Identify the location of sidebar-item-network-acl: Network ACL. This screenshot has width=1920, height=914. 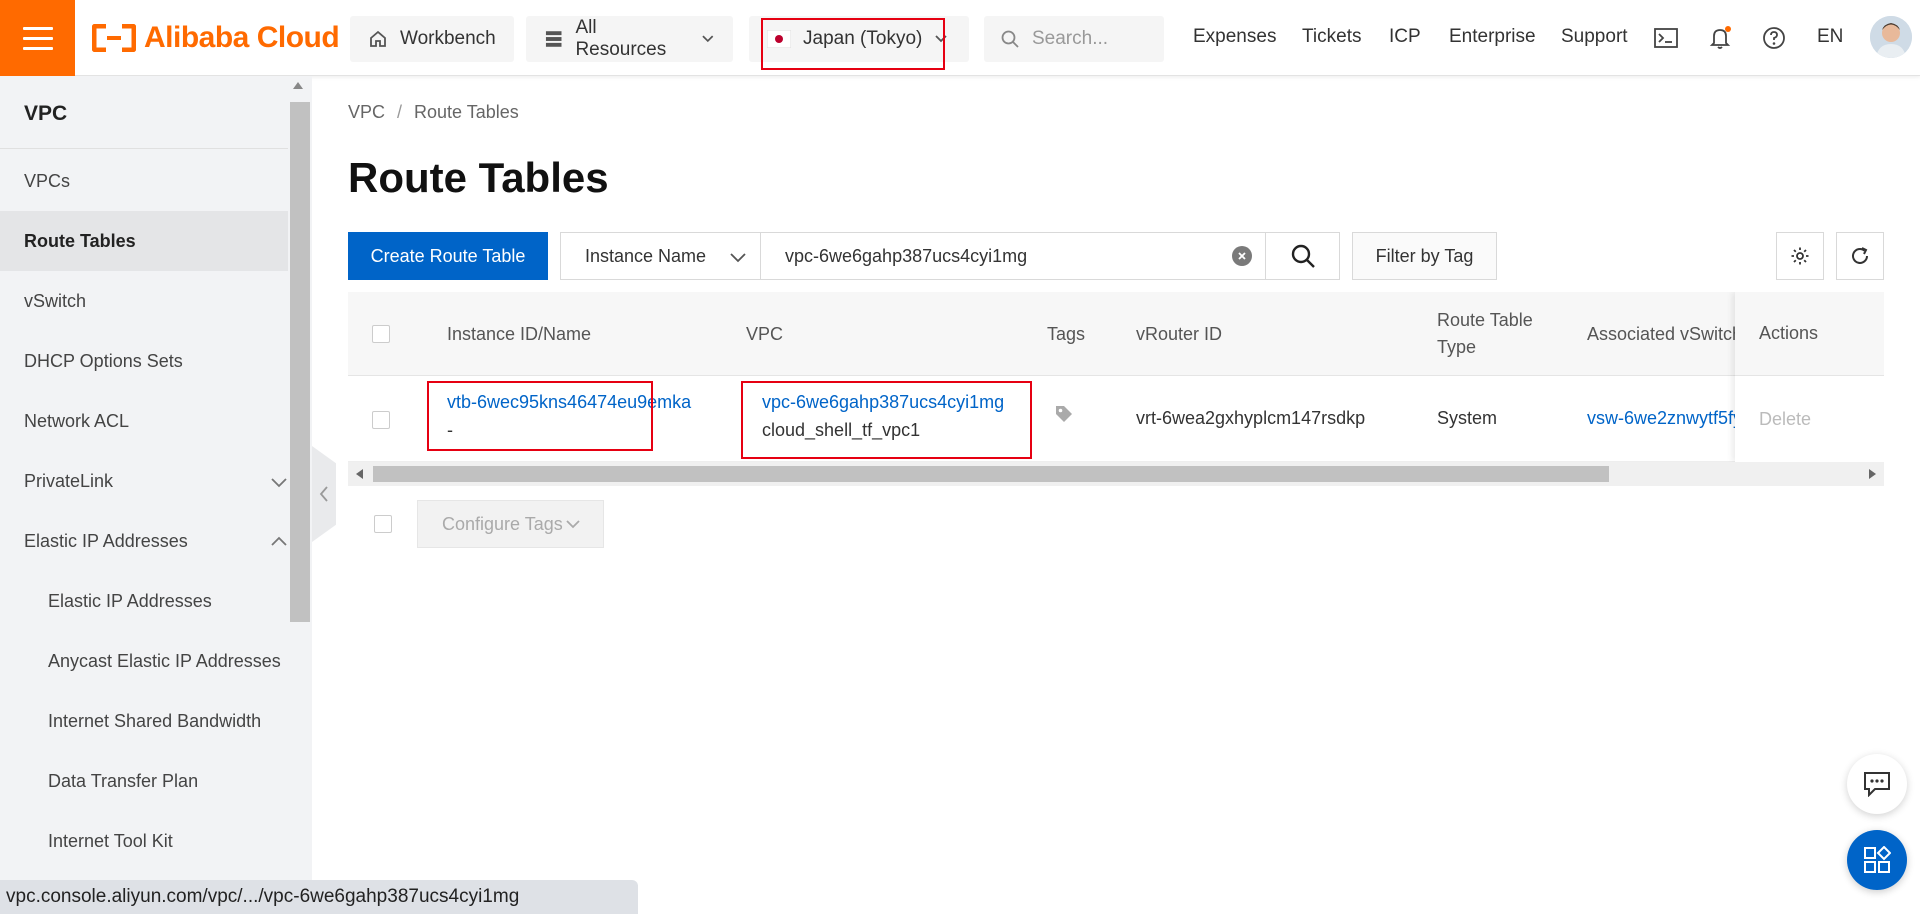
(144, 421).